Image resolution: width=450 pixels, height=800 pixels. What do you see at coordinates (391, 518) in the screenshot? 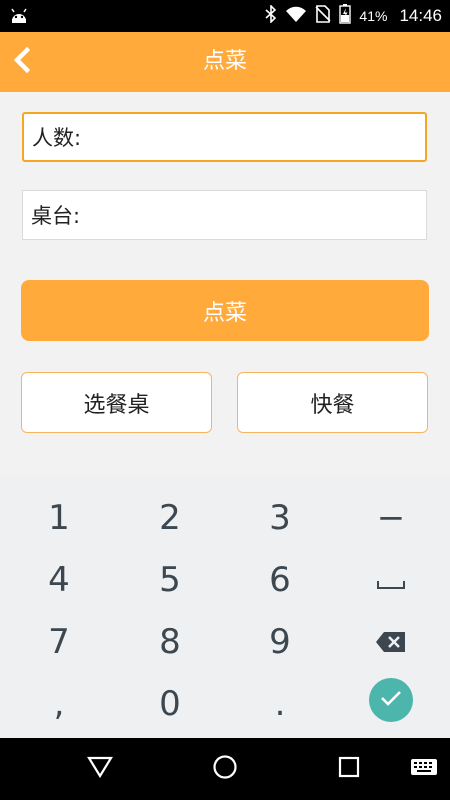
I see `key-minus: −` at bounding box center [391, 518].